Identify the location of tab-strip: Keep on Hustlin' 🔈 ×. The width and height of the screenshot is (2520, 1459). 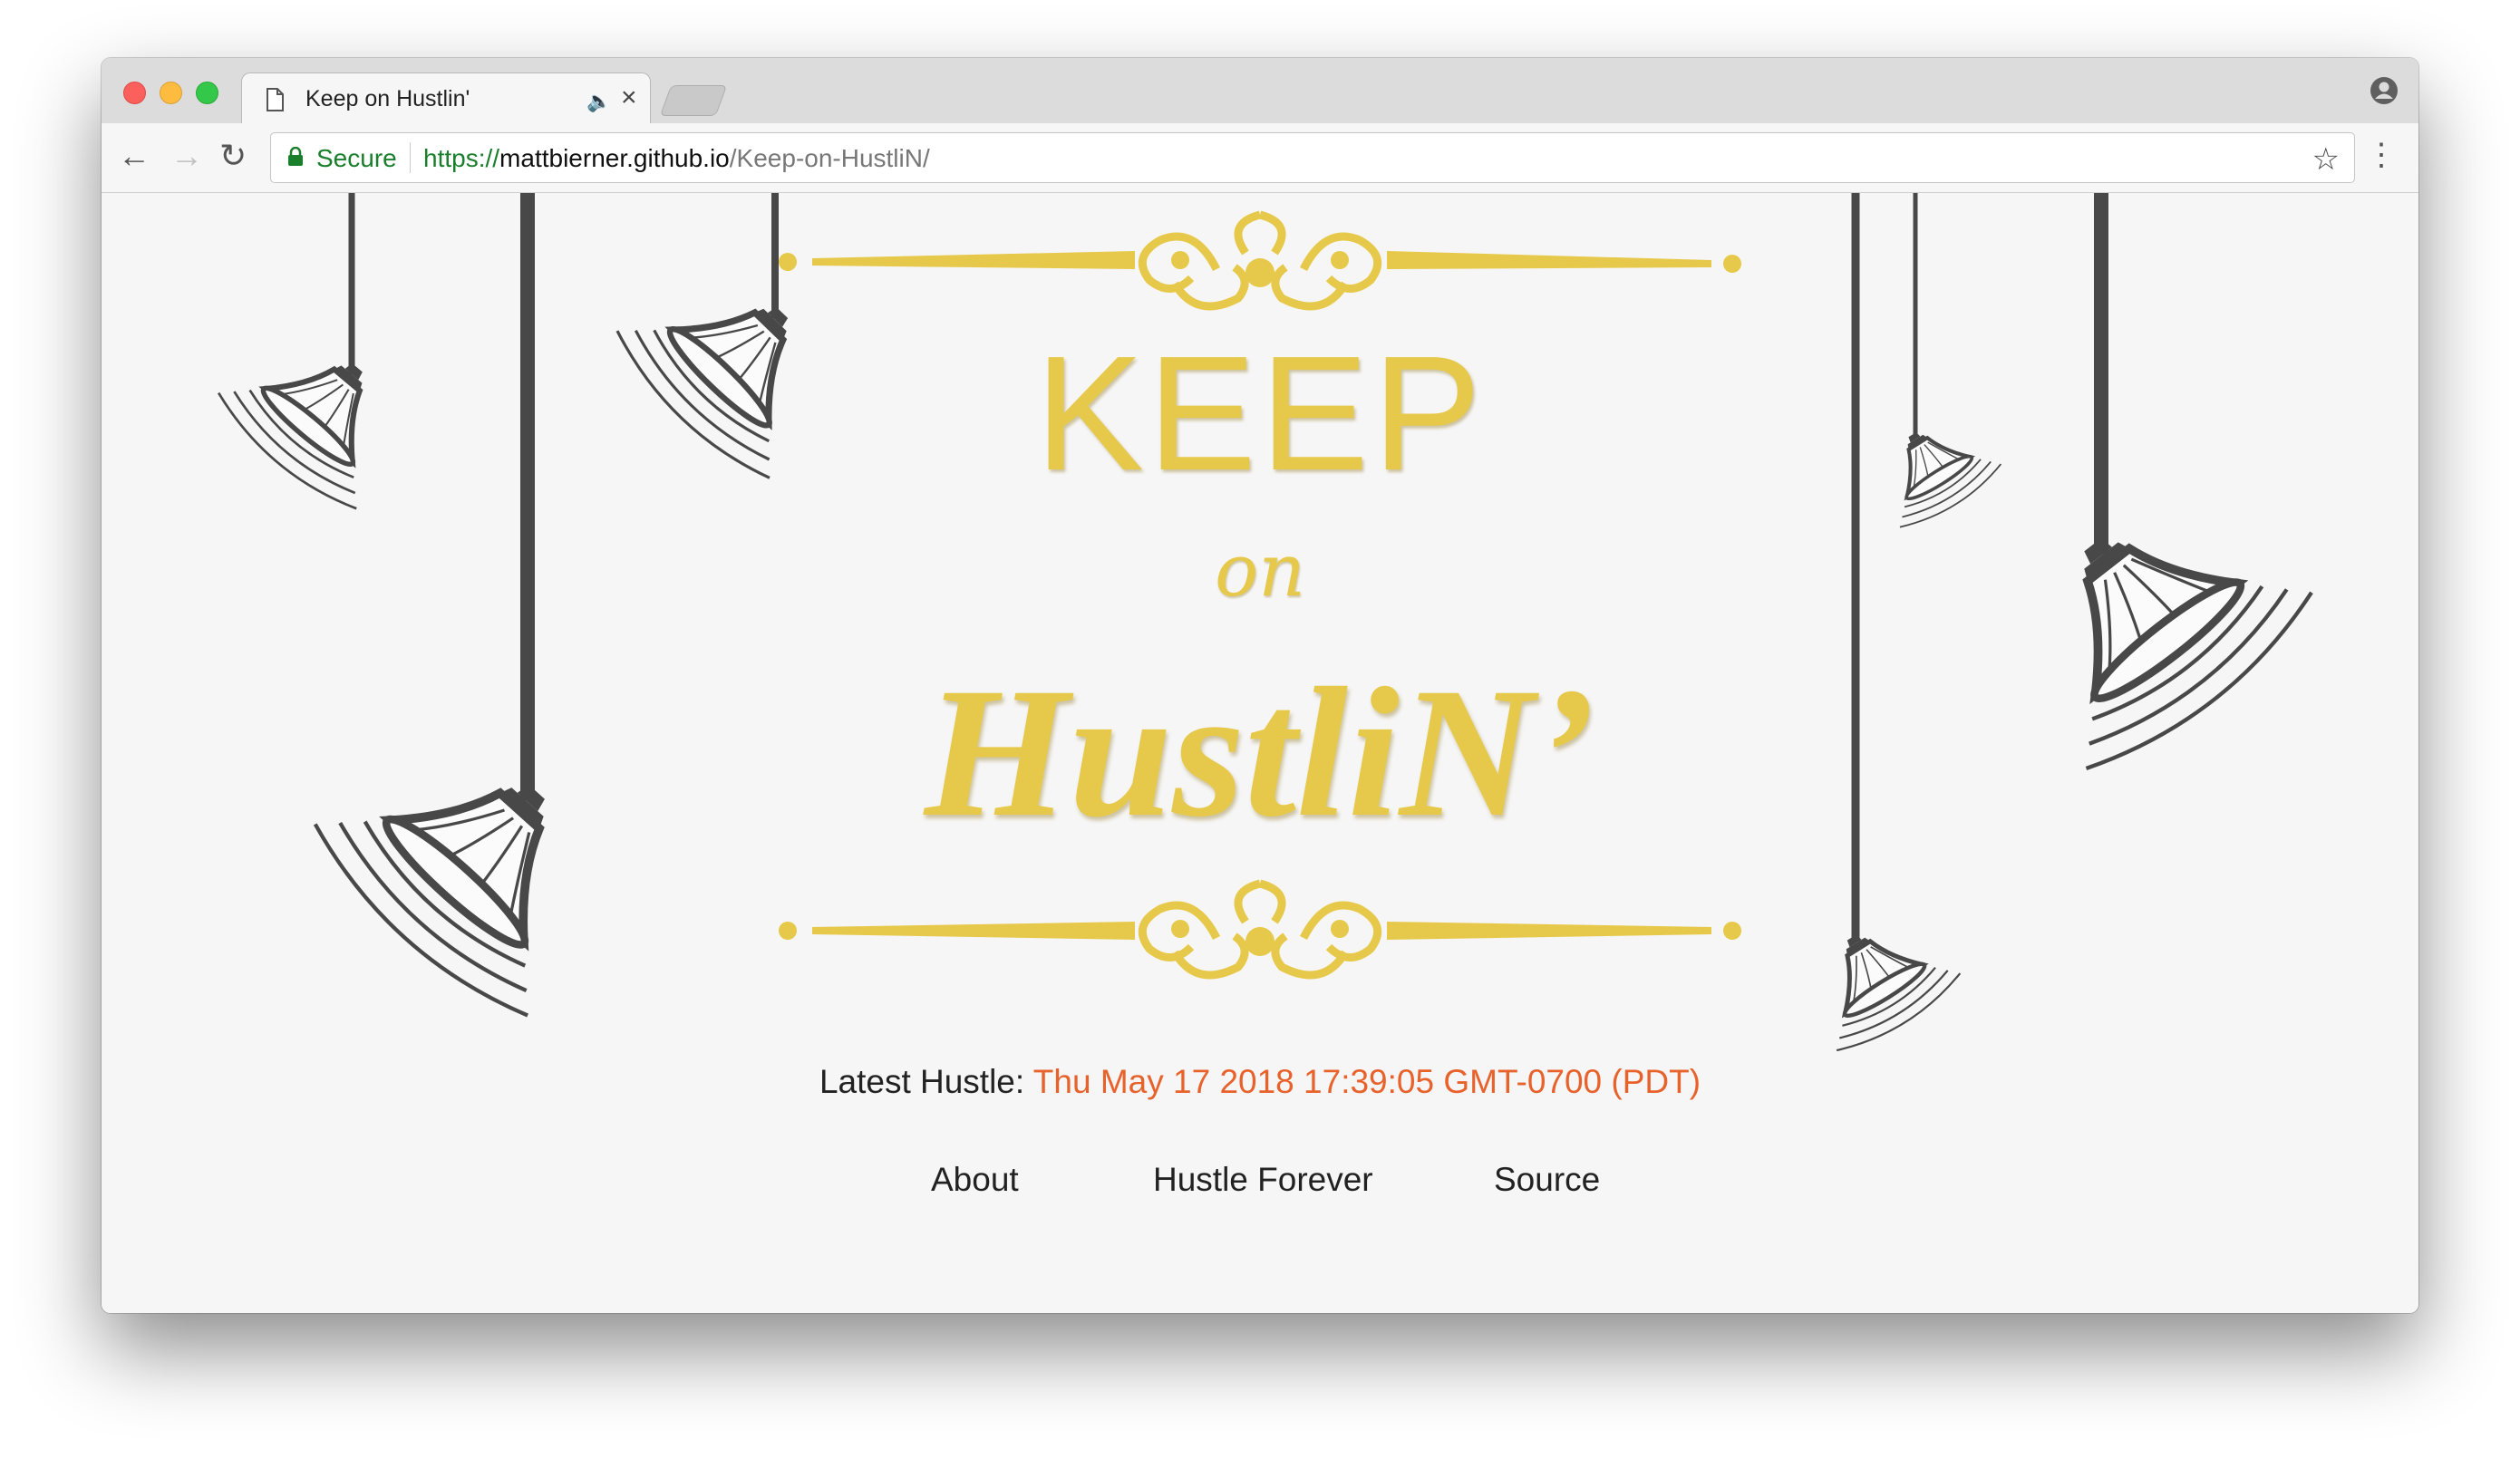
(1260, 91).